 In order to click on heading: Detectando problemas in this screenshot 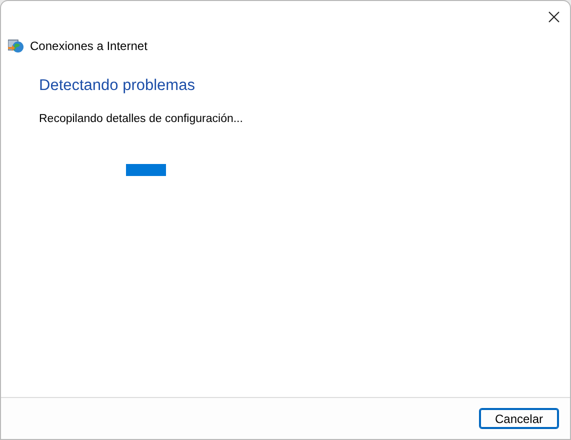, I will do `click(117, 86)`.